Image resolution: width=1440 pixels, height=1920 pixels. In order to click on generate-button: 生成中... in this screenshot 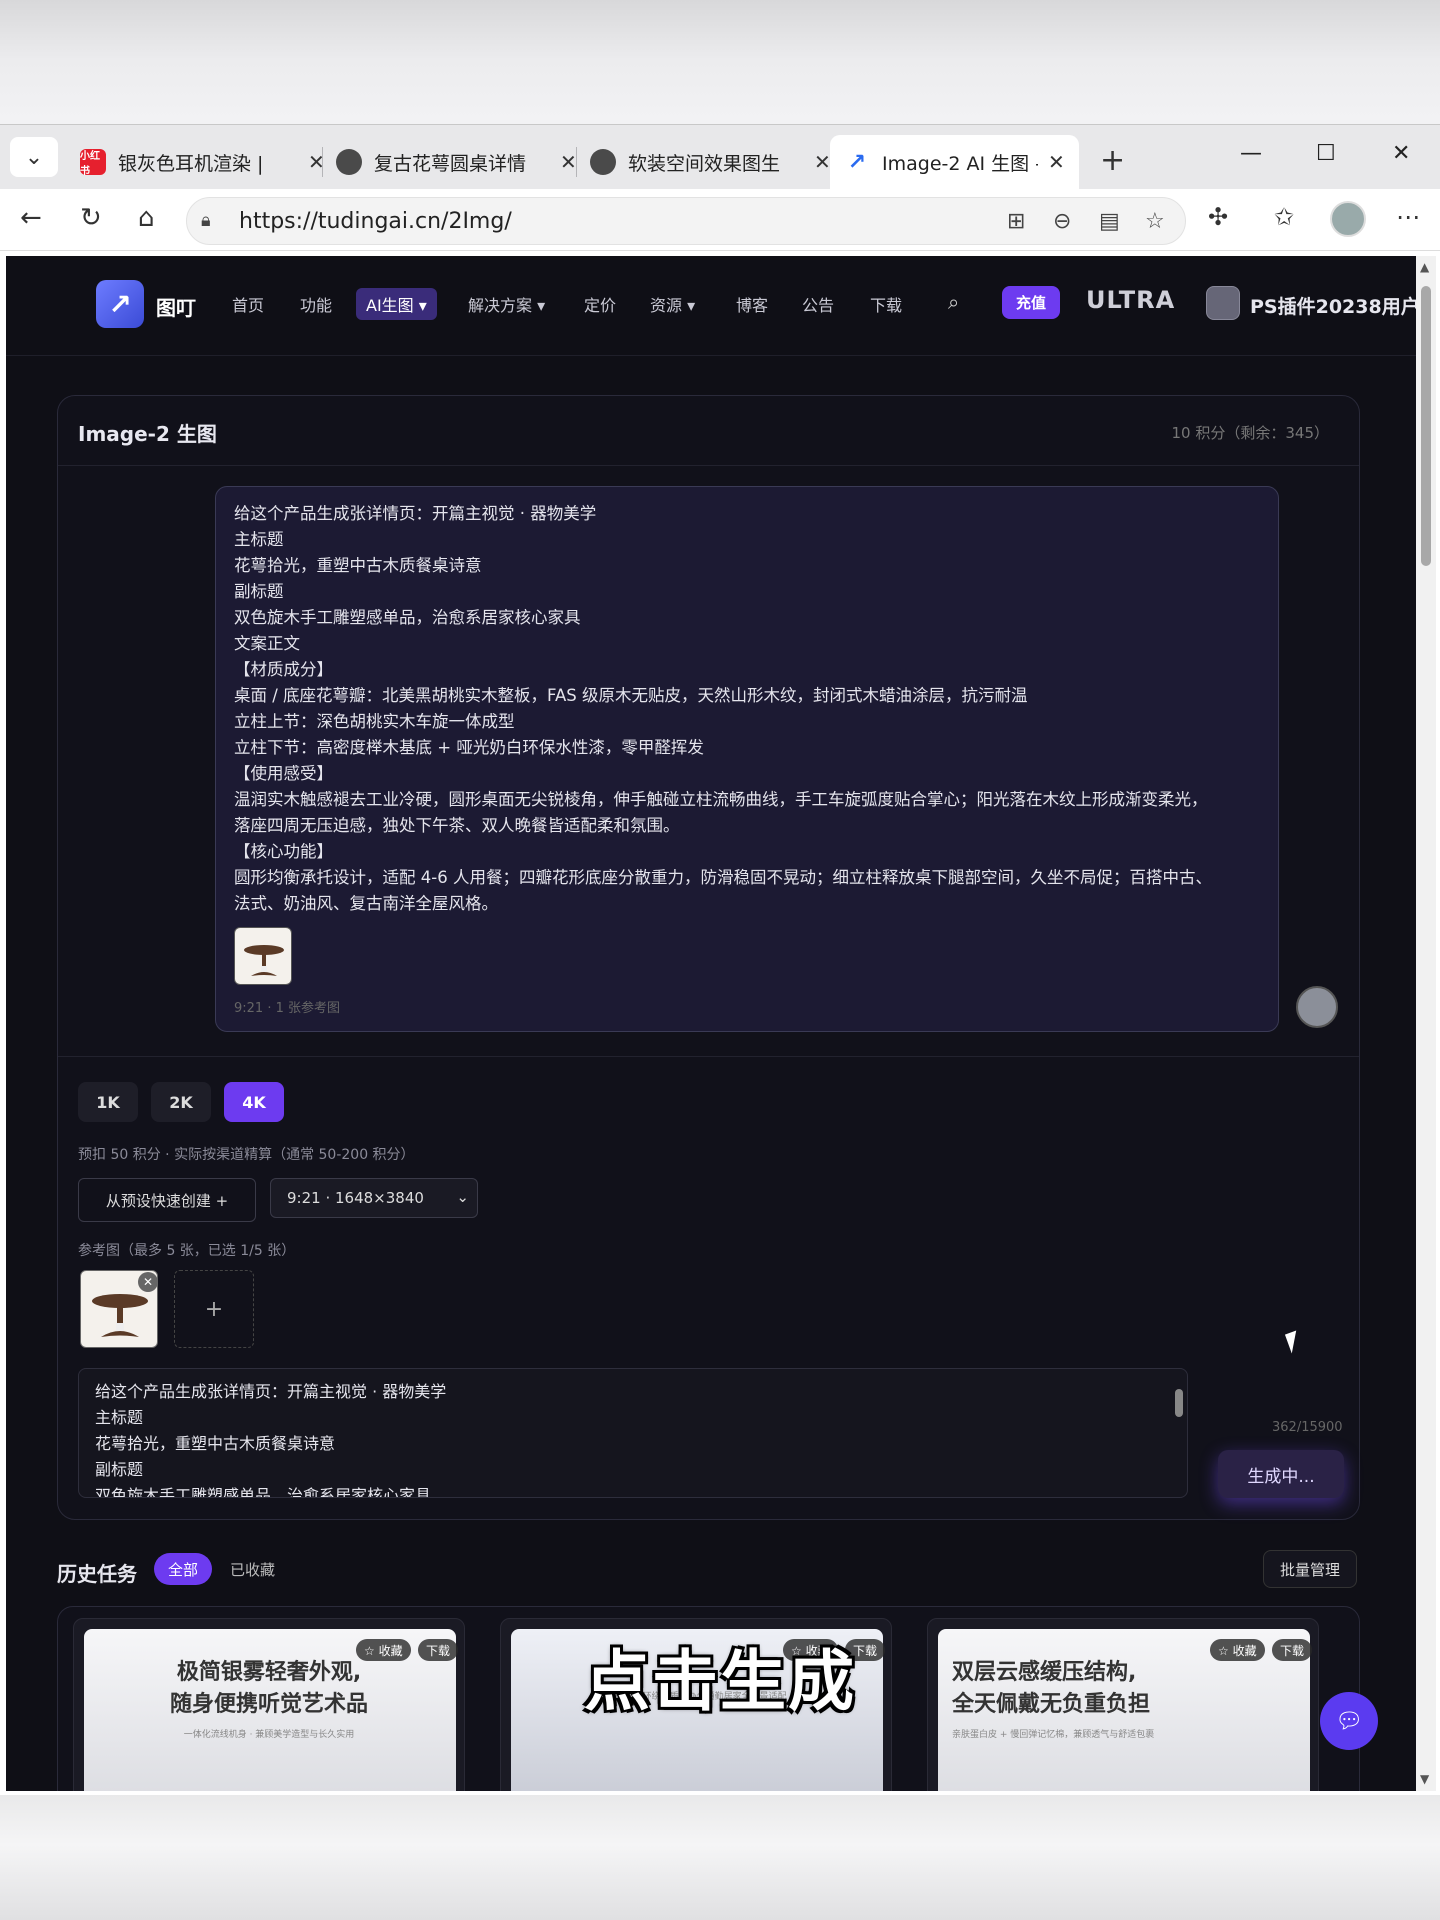, I will do `click(1281, 1474)`.